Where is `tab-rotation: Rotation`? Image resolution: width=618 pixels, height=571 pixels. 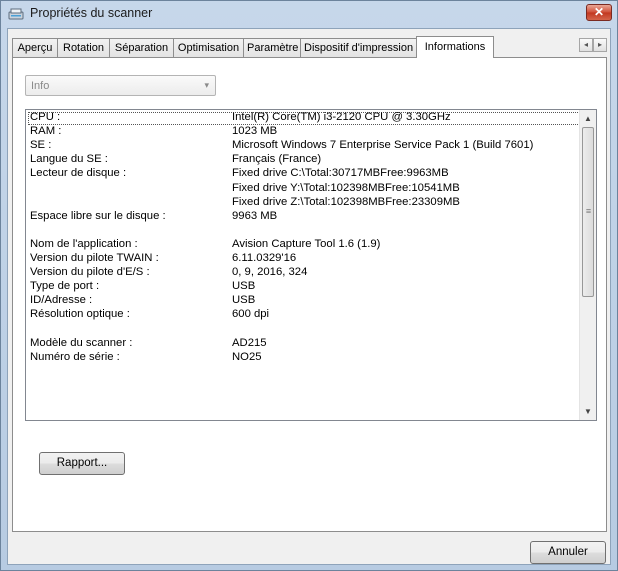 tab-rotation: Rotation is located at coordinates (83, 47).